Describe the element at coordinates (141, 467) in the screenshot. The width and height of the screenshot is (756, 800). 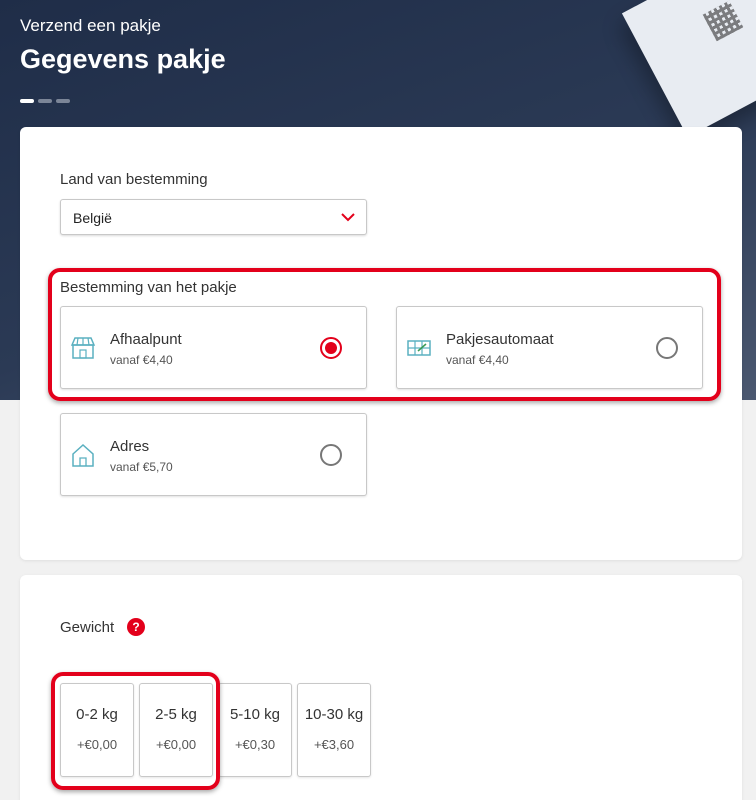
I see `option-price: vanaf €5,70` at that location.